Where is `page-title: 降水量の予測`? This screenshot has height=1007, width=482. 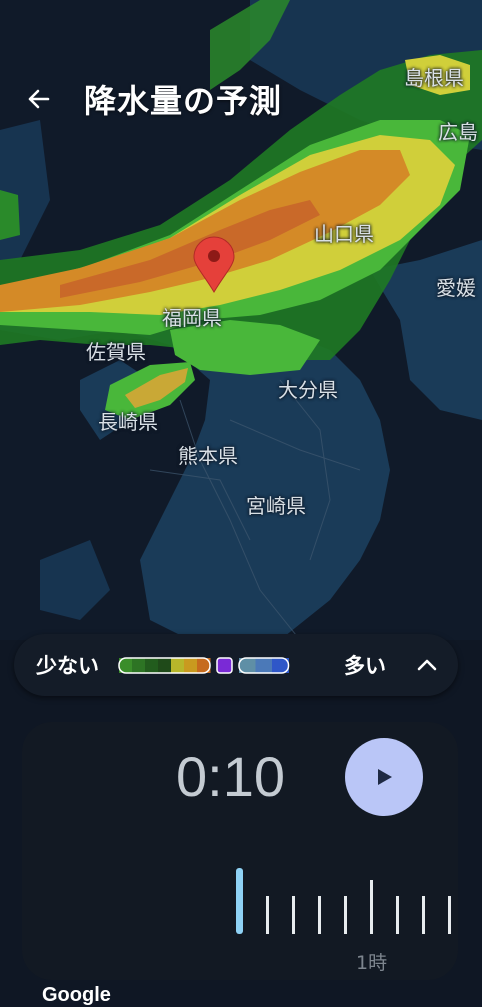
page-title: 降水量の予測 is located at coordinates (183, 101).